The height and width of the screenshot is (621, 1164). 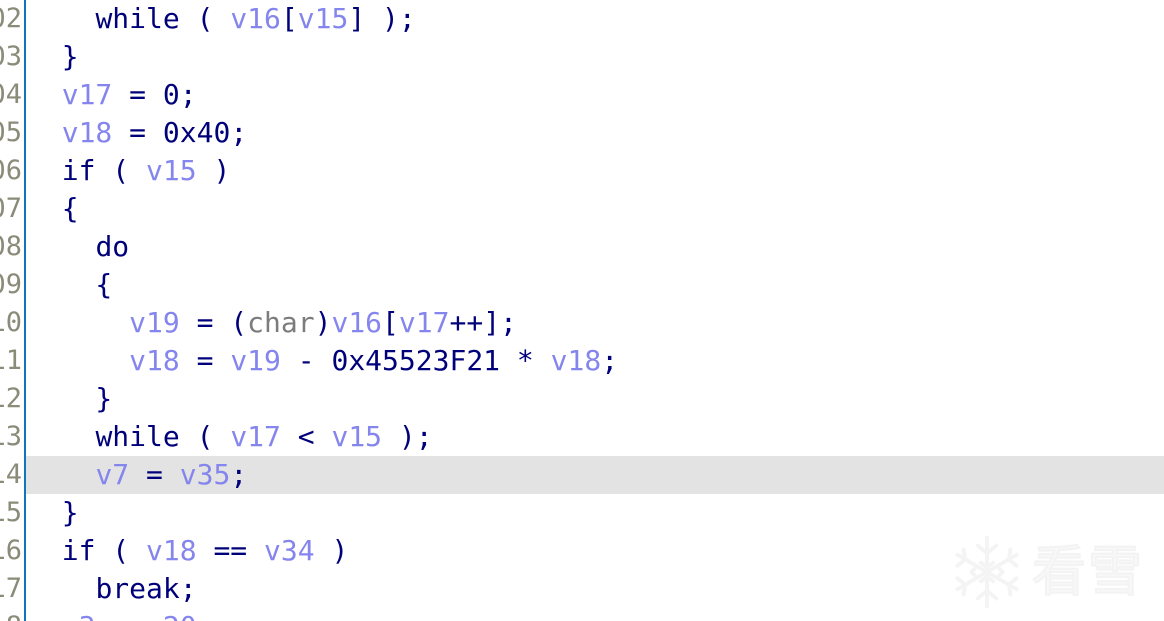 What do you see at coordinates (79, 615) in the screenshot?
I see `code-token: v3` at bounding box center [79, 615].